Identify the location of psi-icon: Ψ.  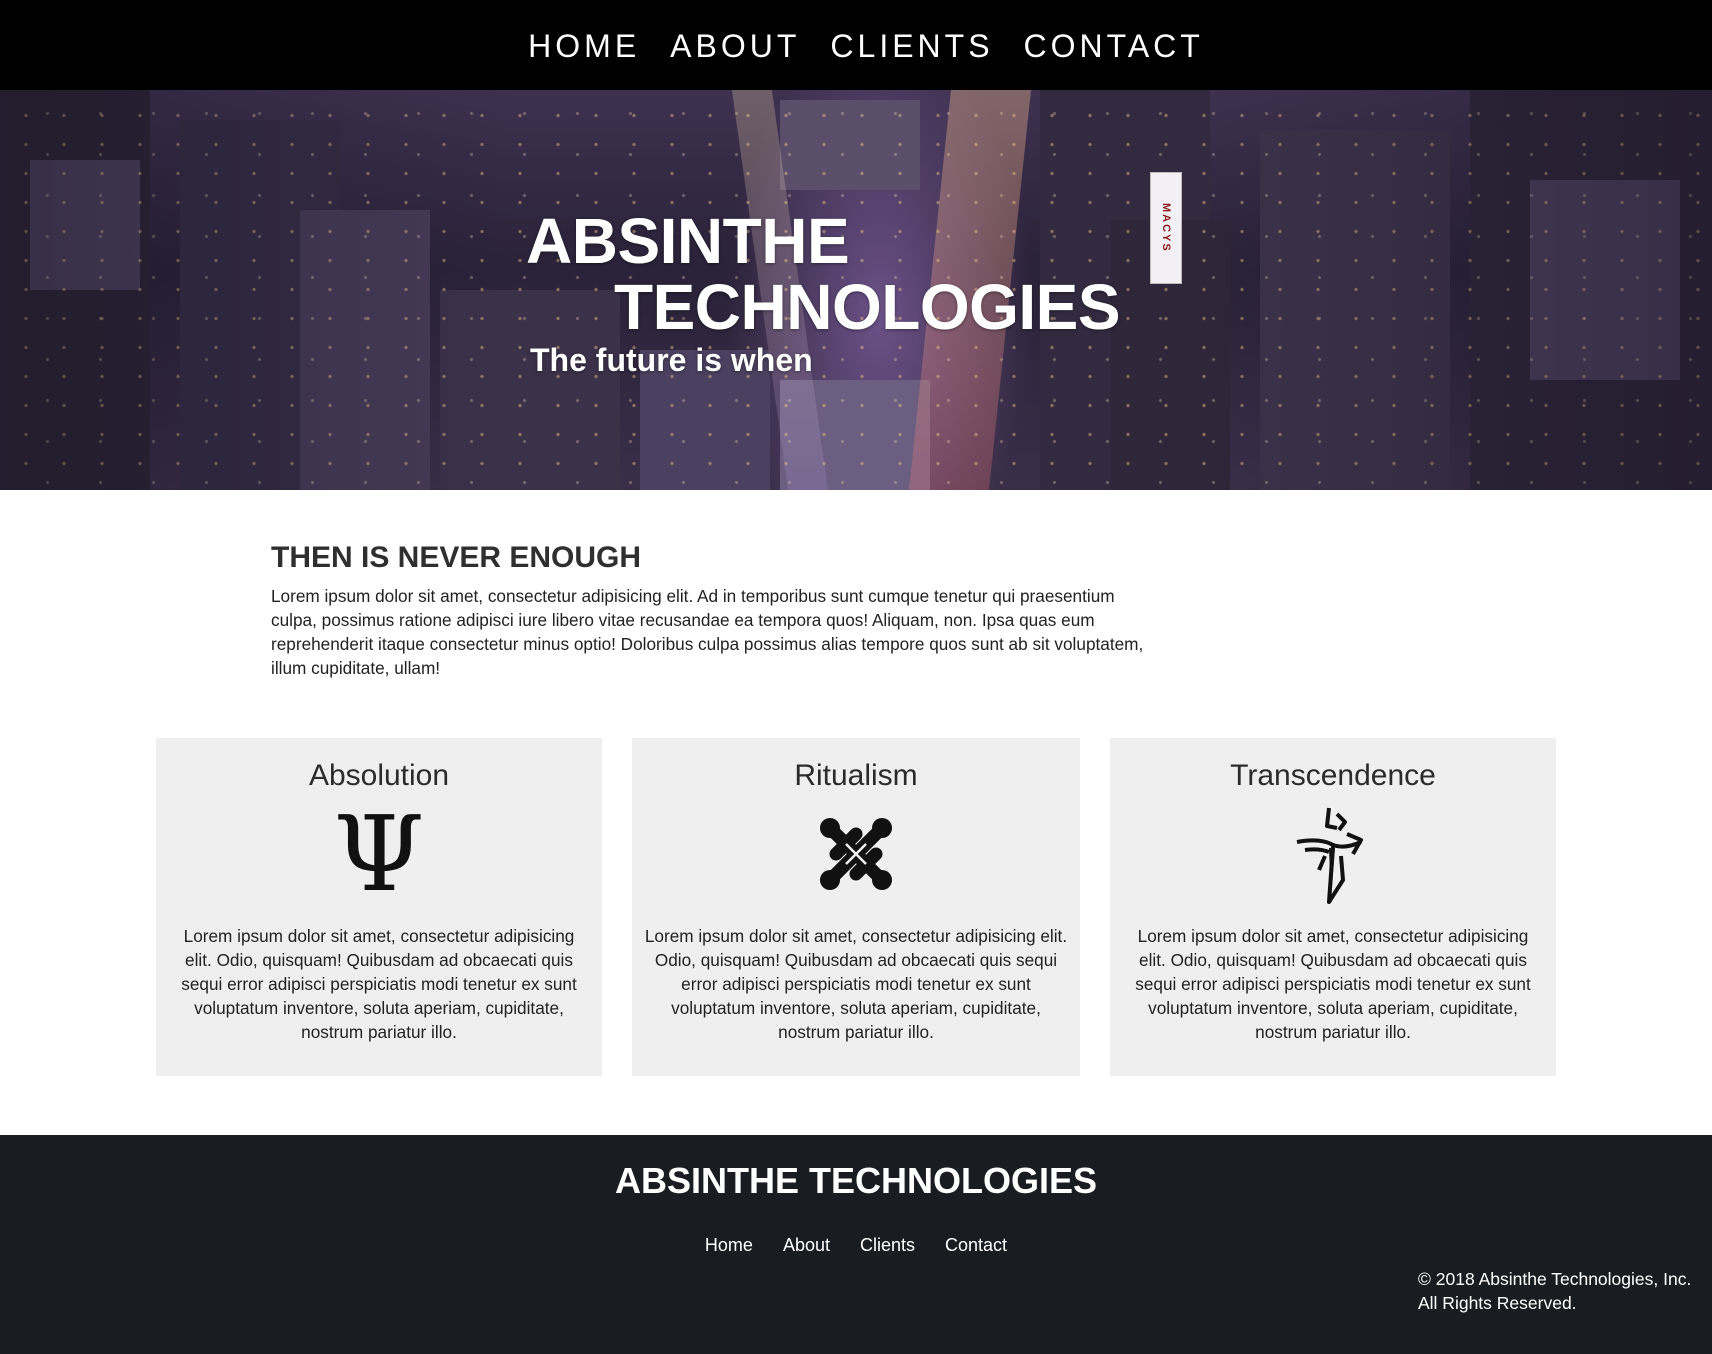
(379, 854).